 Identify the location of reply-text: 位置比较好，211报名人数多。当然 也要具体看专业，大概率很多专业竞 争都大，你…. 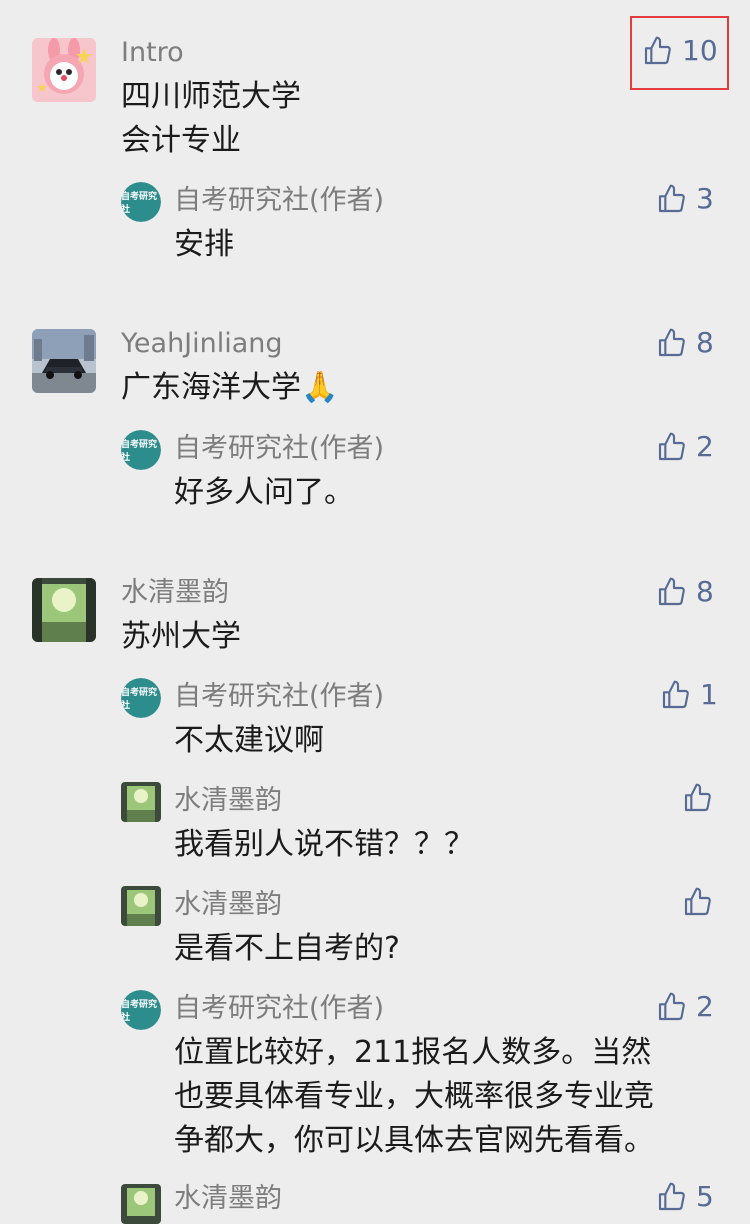
(414, 1097).